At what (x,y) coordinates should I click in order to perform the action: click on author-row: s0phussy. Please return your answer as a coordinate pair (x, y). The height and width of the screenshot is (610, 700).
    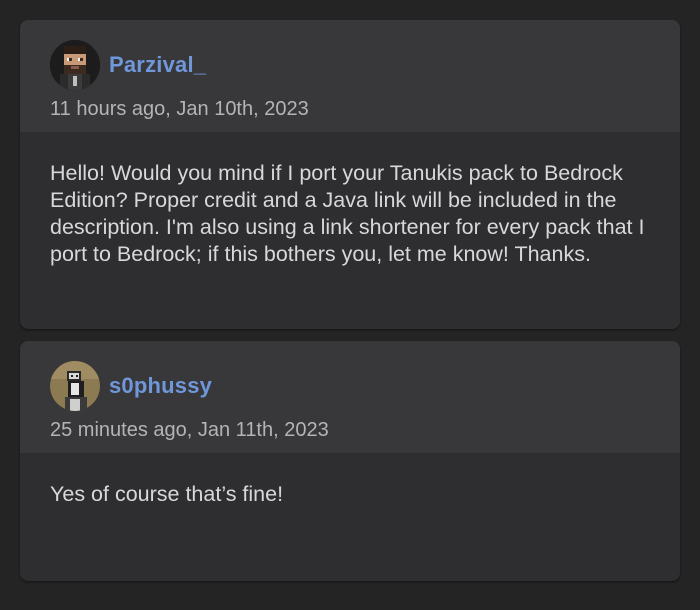
    Looking at the image, I should click on (350, 386).